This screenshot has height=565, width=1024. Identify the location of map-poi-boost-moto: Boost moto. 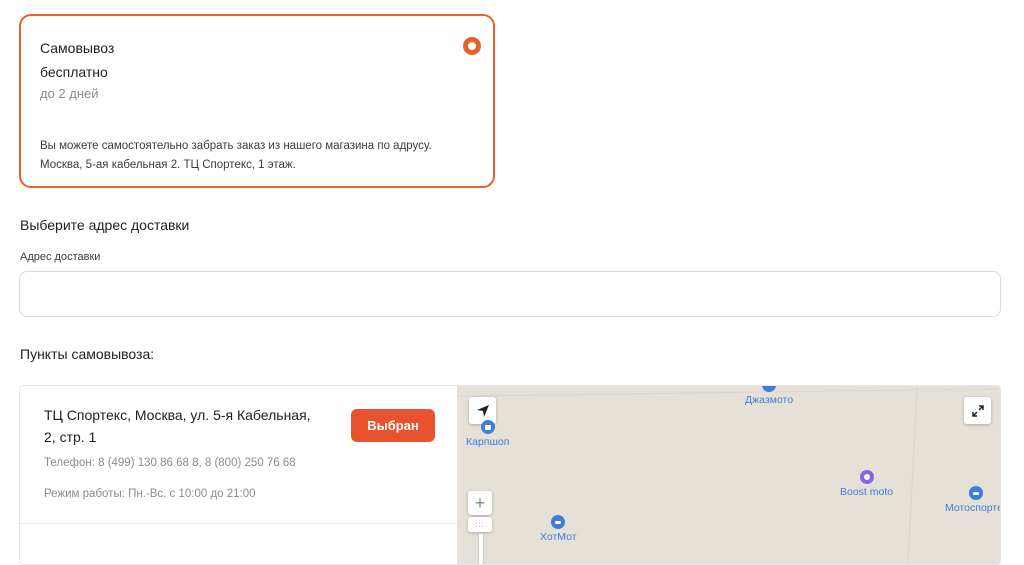
(866, 484).